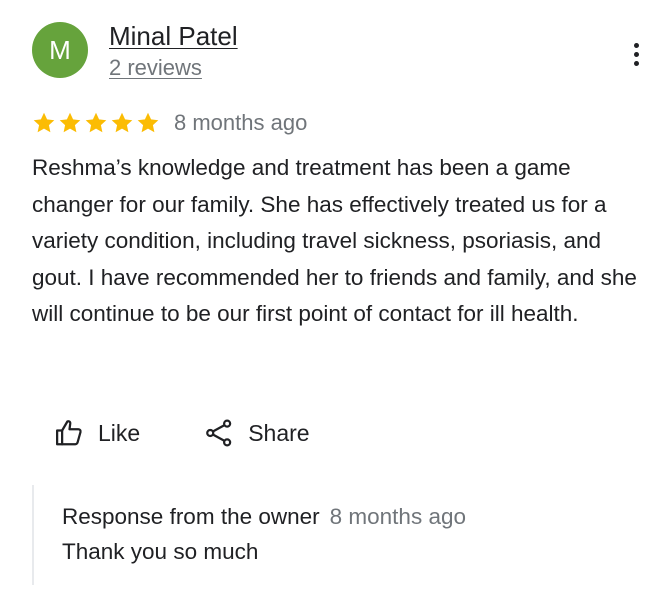  I want to click on like-button: Like, so click(97, 433).